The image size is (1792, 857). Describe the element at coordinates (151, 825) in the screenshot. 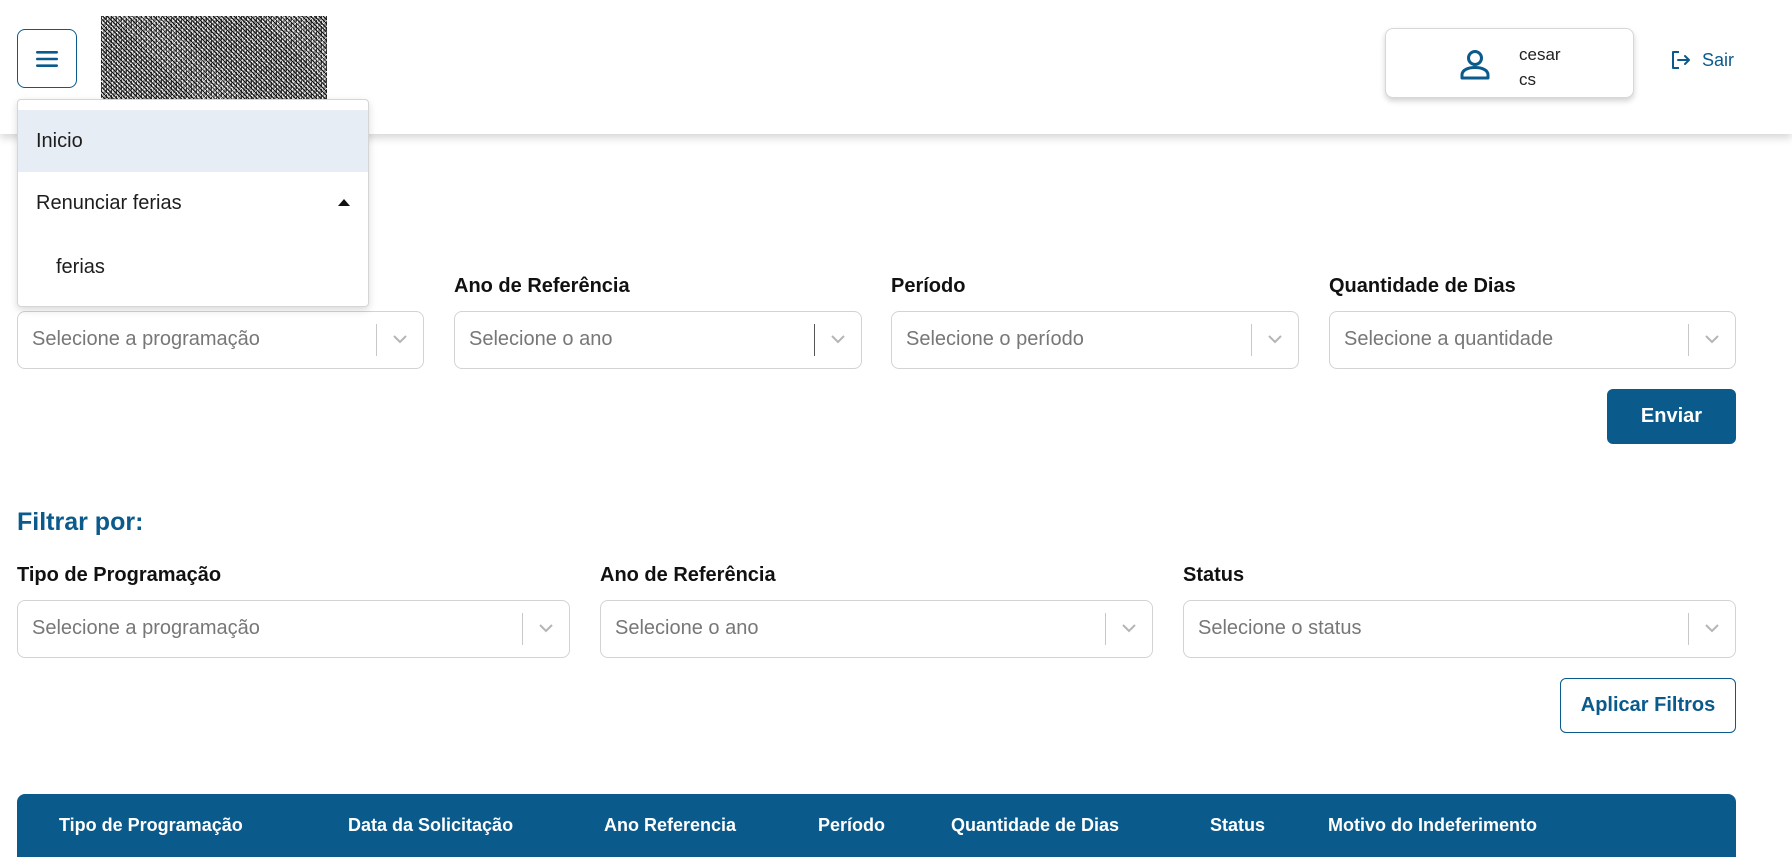

I see `column-header-tipo: Tipo de Programação` at that location.